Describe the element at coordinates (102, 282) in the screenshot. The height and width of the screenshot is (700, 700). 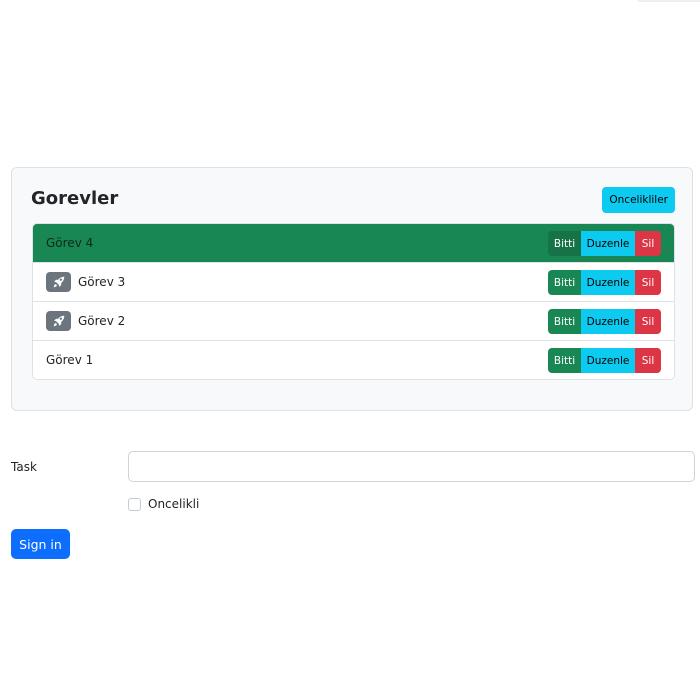
I see `task-name: Görev 3` at that location.